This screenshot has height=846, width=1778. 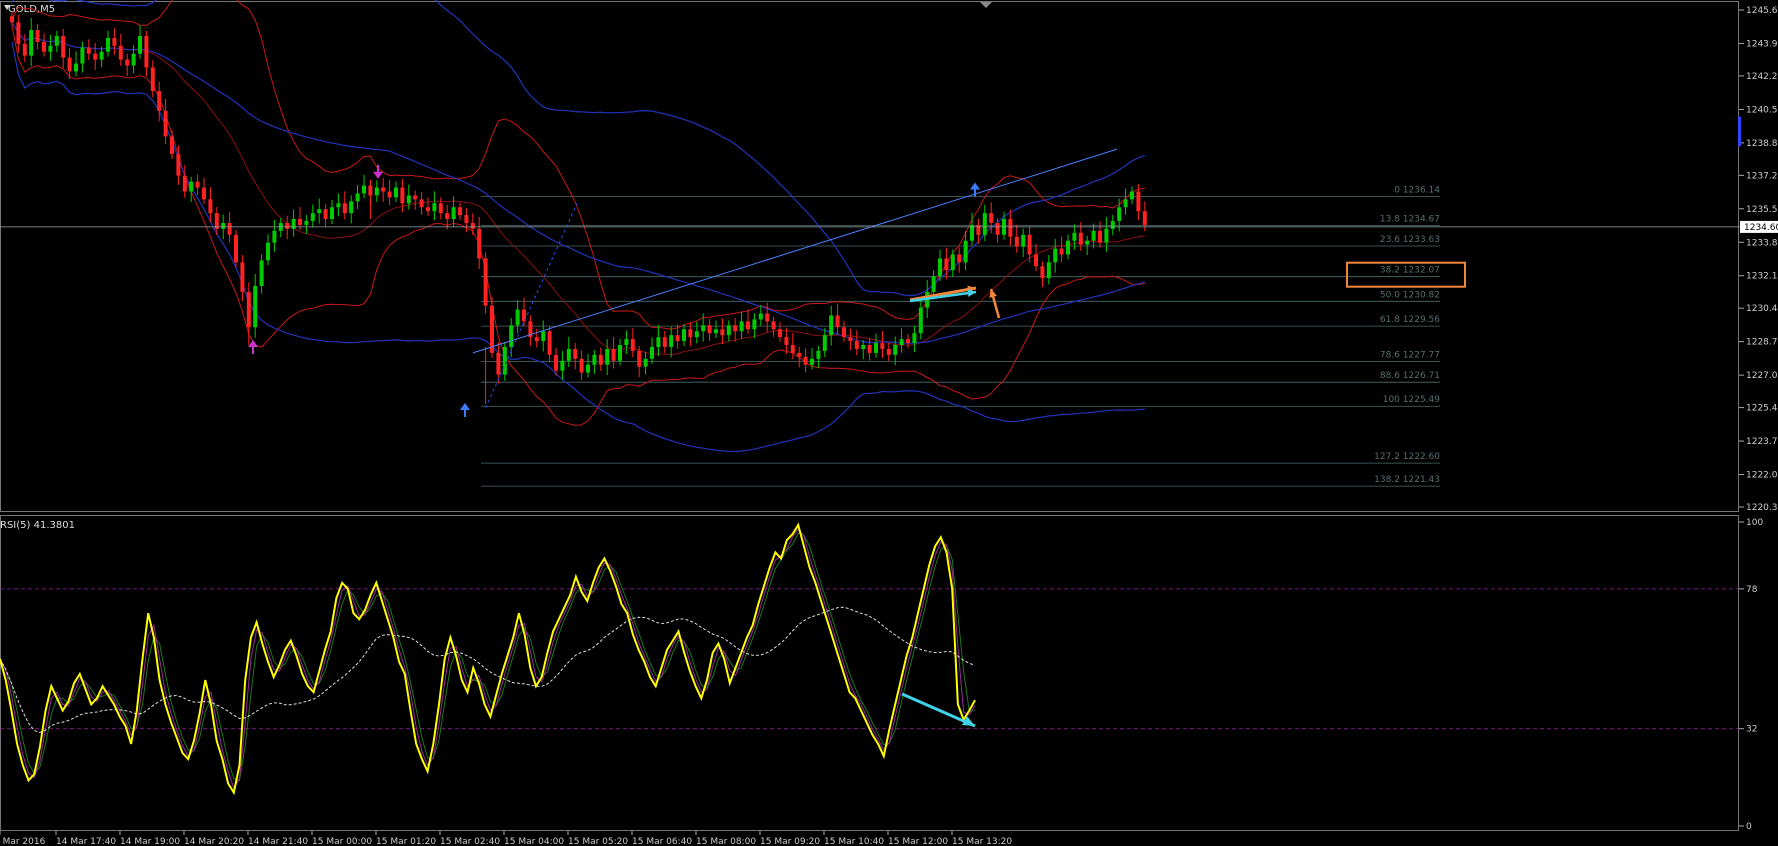 What do you see at coordinates (1762, 442) in the screenshot?
I see `price-tick-label: 1223.72` at bounding box center [1762, 442].